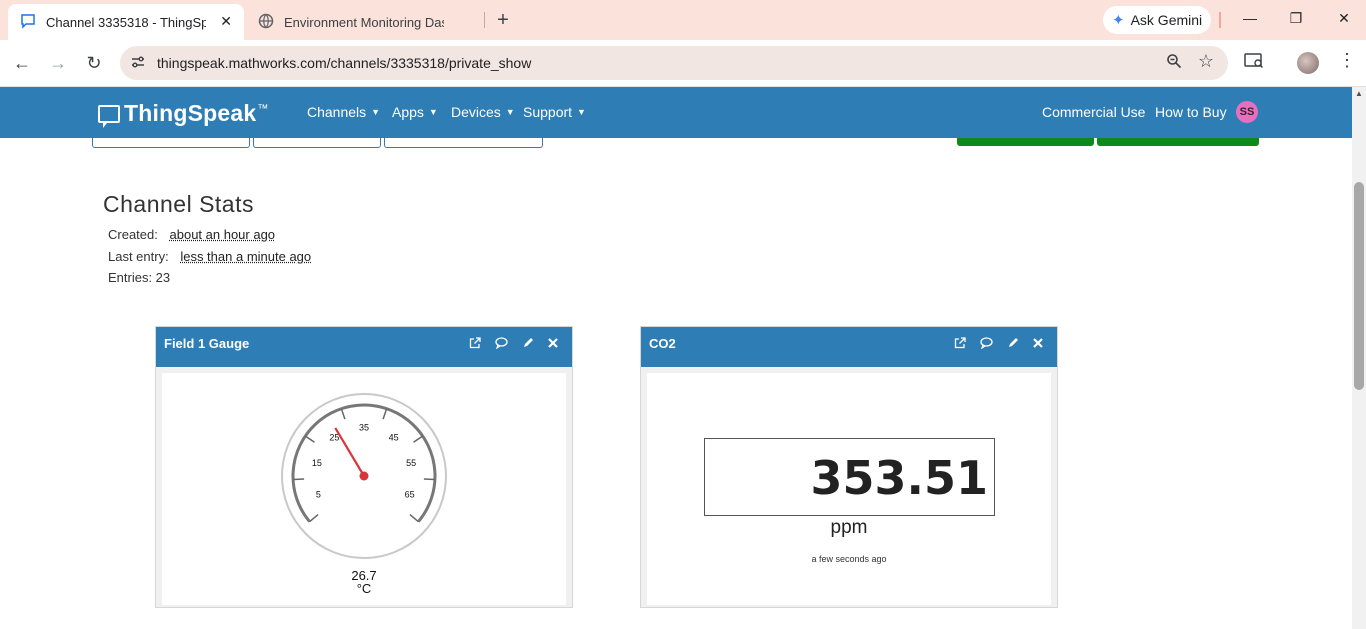  I want to click on created-stat: Created: about an hour ago, so click(191, 234).